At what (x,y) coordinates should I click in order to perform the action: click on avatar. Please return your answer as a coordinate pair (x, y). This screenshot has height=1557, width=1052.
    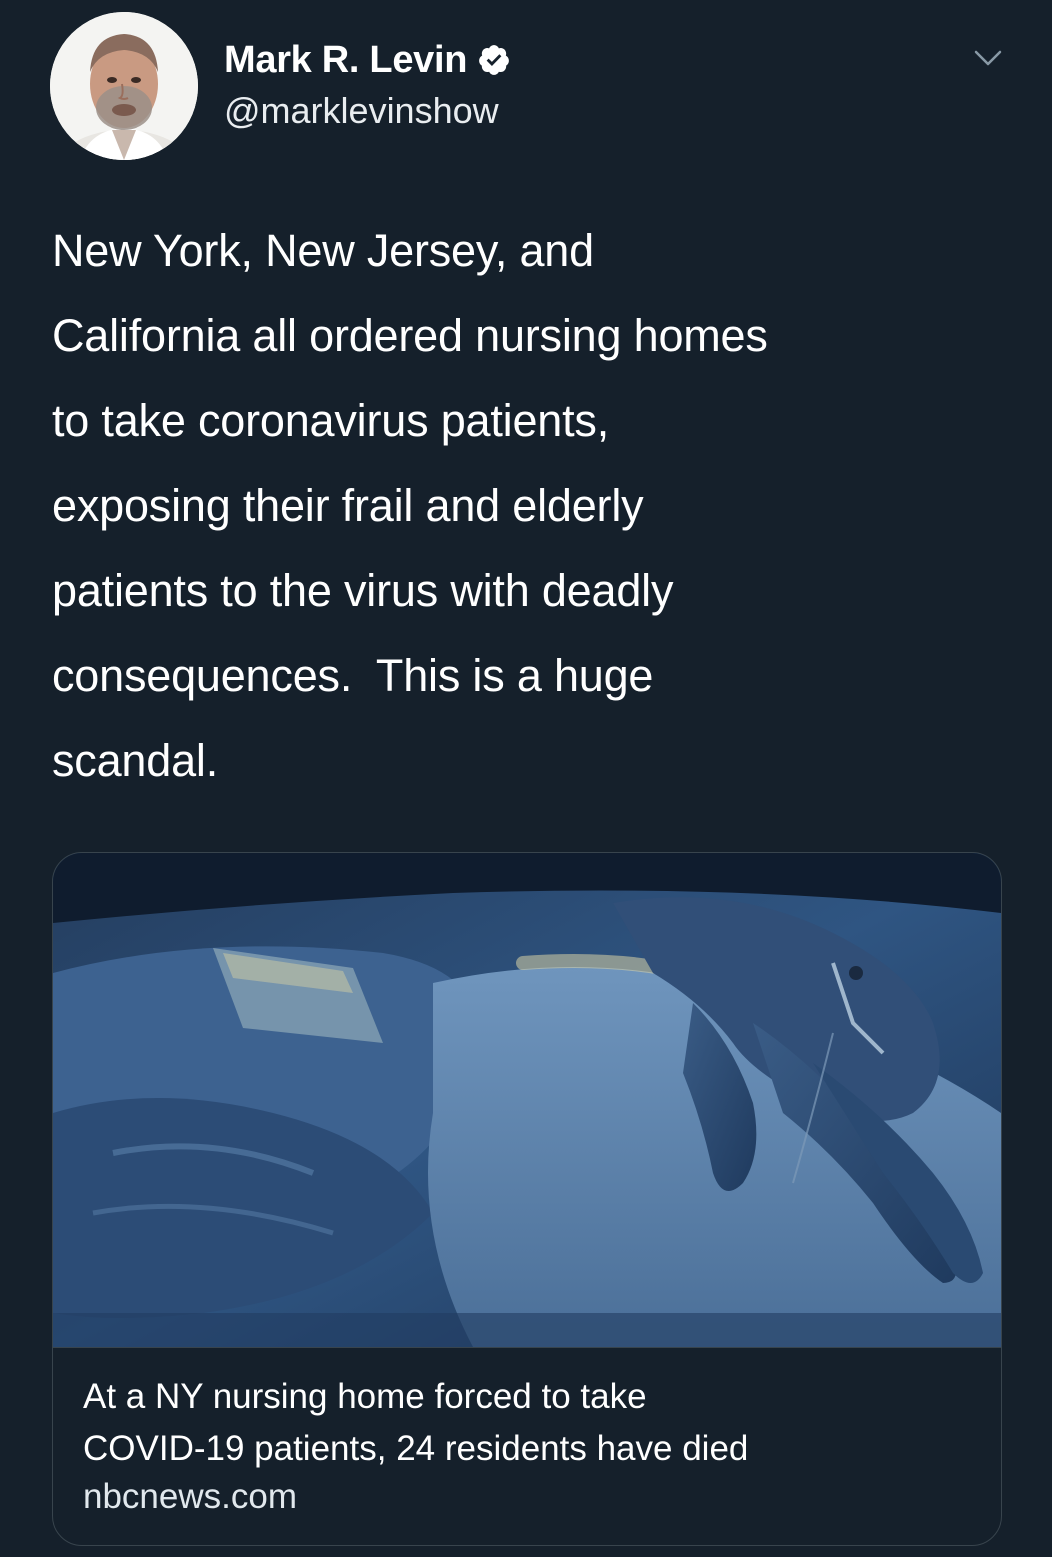
    Looking at the image, I should click on (124, 86).